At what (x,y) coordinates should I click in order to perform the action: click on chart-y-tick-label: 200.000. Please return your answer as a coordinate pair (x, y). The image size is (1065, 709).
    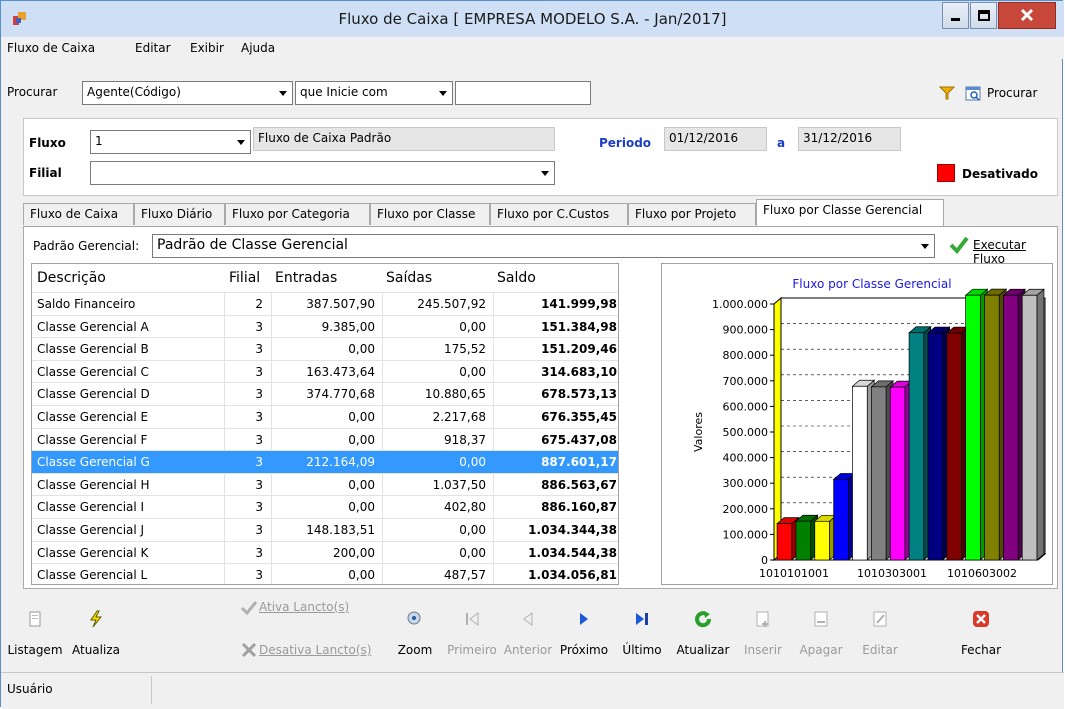
    Looking at the image, I should click on (746, 509).